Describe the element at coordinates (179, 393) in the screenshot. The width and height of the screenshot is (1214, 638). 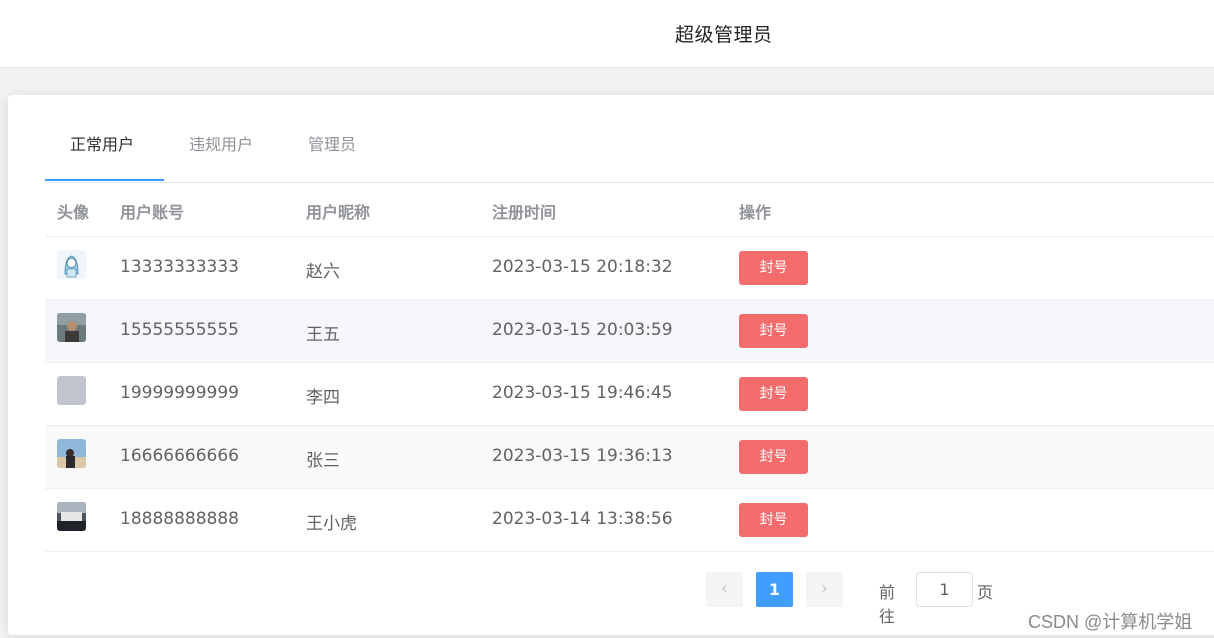
I see `account-cell: 19999999999` at that location.